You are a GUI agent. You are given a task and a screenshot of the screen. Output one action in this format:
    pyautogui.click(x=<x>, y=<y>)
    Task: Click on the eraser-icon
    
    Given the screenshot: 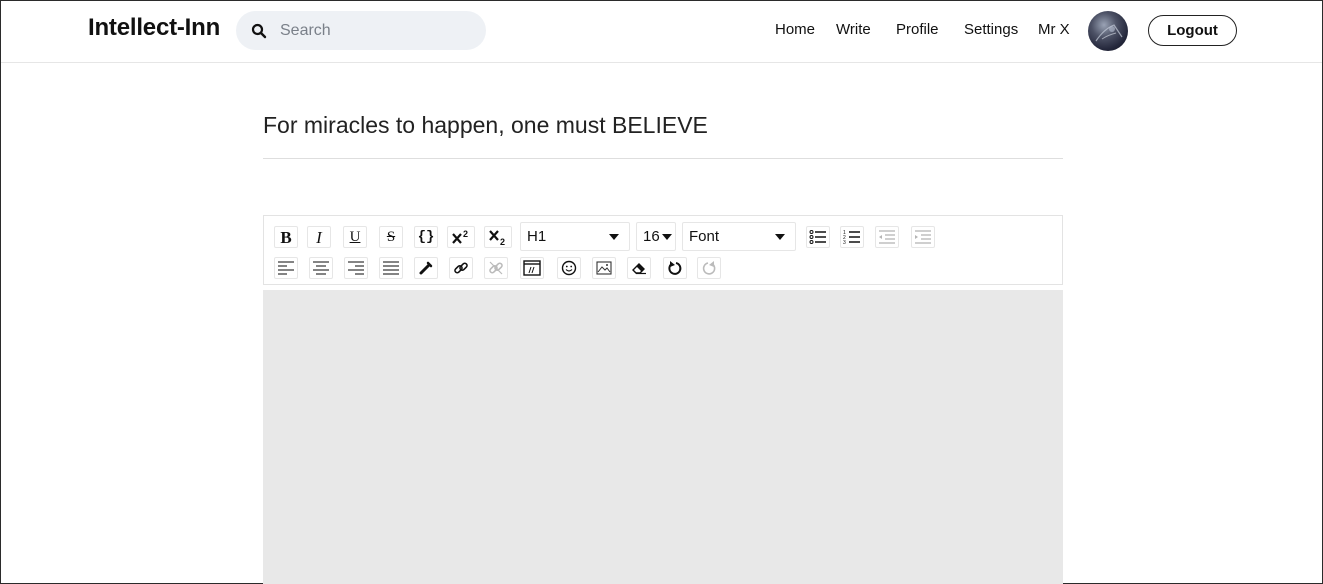 What is the action you would take?
    pyautogui.click(x=639, y=269)
    